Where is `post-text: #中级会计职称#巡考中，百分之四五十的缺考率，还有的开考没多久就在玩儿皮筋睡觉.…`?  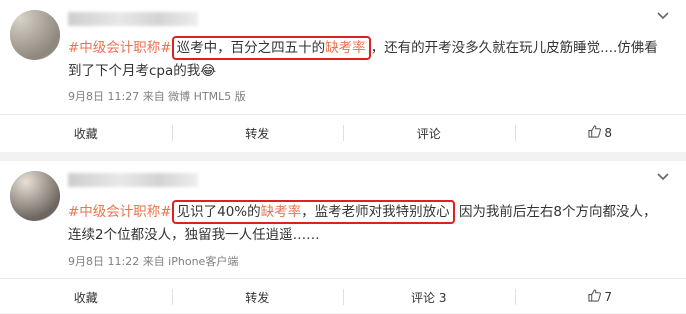 post-text: #中级会计职称#巡考中，百分之四五十的缺考率，还有的开考没多久就在玩儿皮筋睡觉.… is located at coordinates (368, 60).